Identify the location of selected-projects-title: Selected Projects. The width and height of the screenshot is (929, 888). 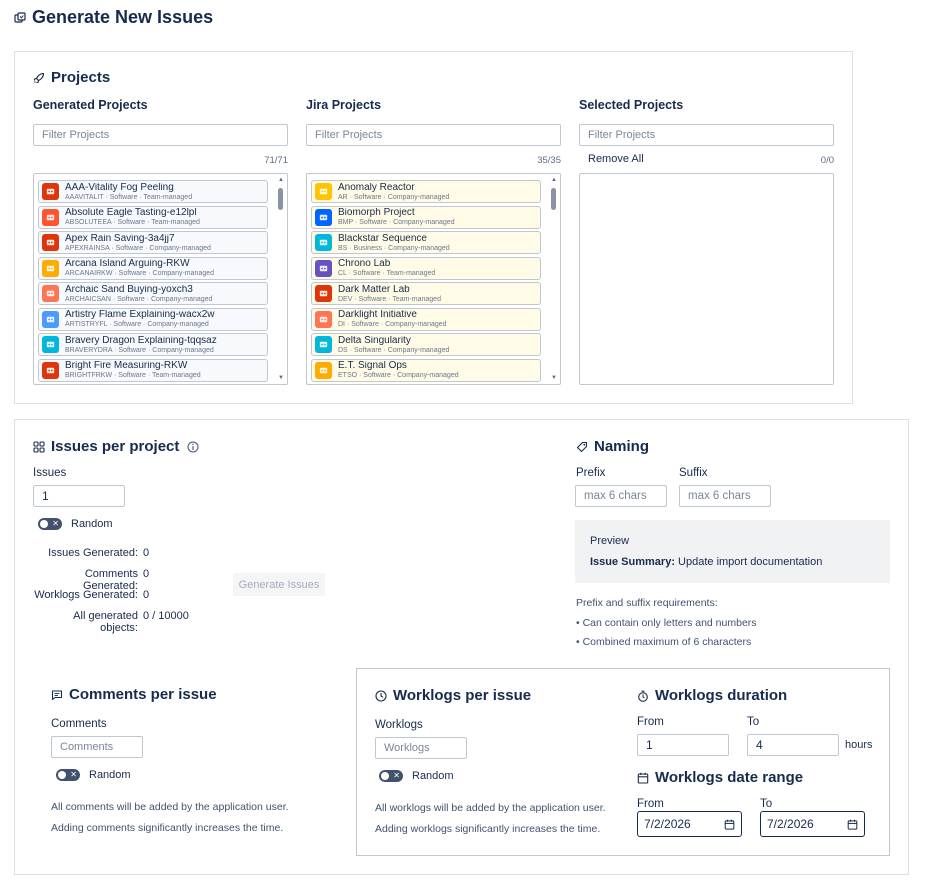
(631, 105).